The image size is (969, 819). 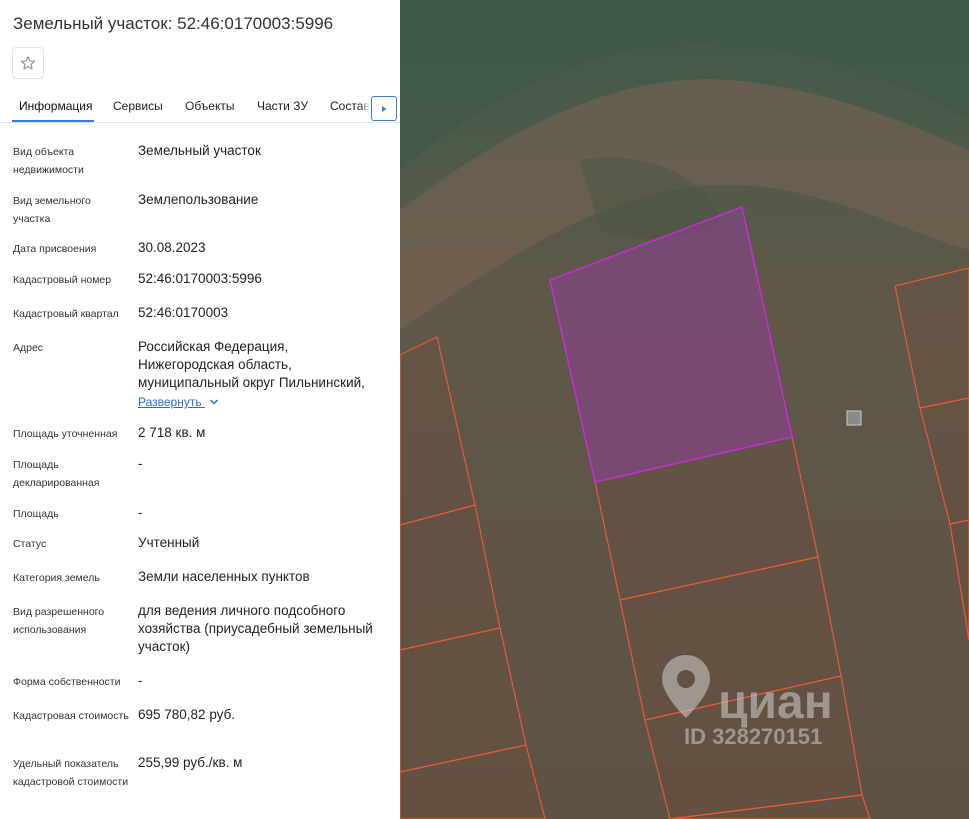 What do you see at coordinates (36, 514) in the screenshot?
I see `field-label: Площадь` at bounding box center [36, 514].